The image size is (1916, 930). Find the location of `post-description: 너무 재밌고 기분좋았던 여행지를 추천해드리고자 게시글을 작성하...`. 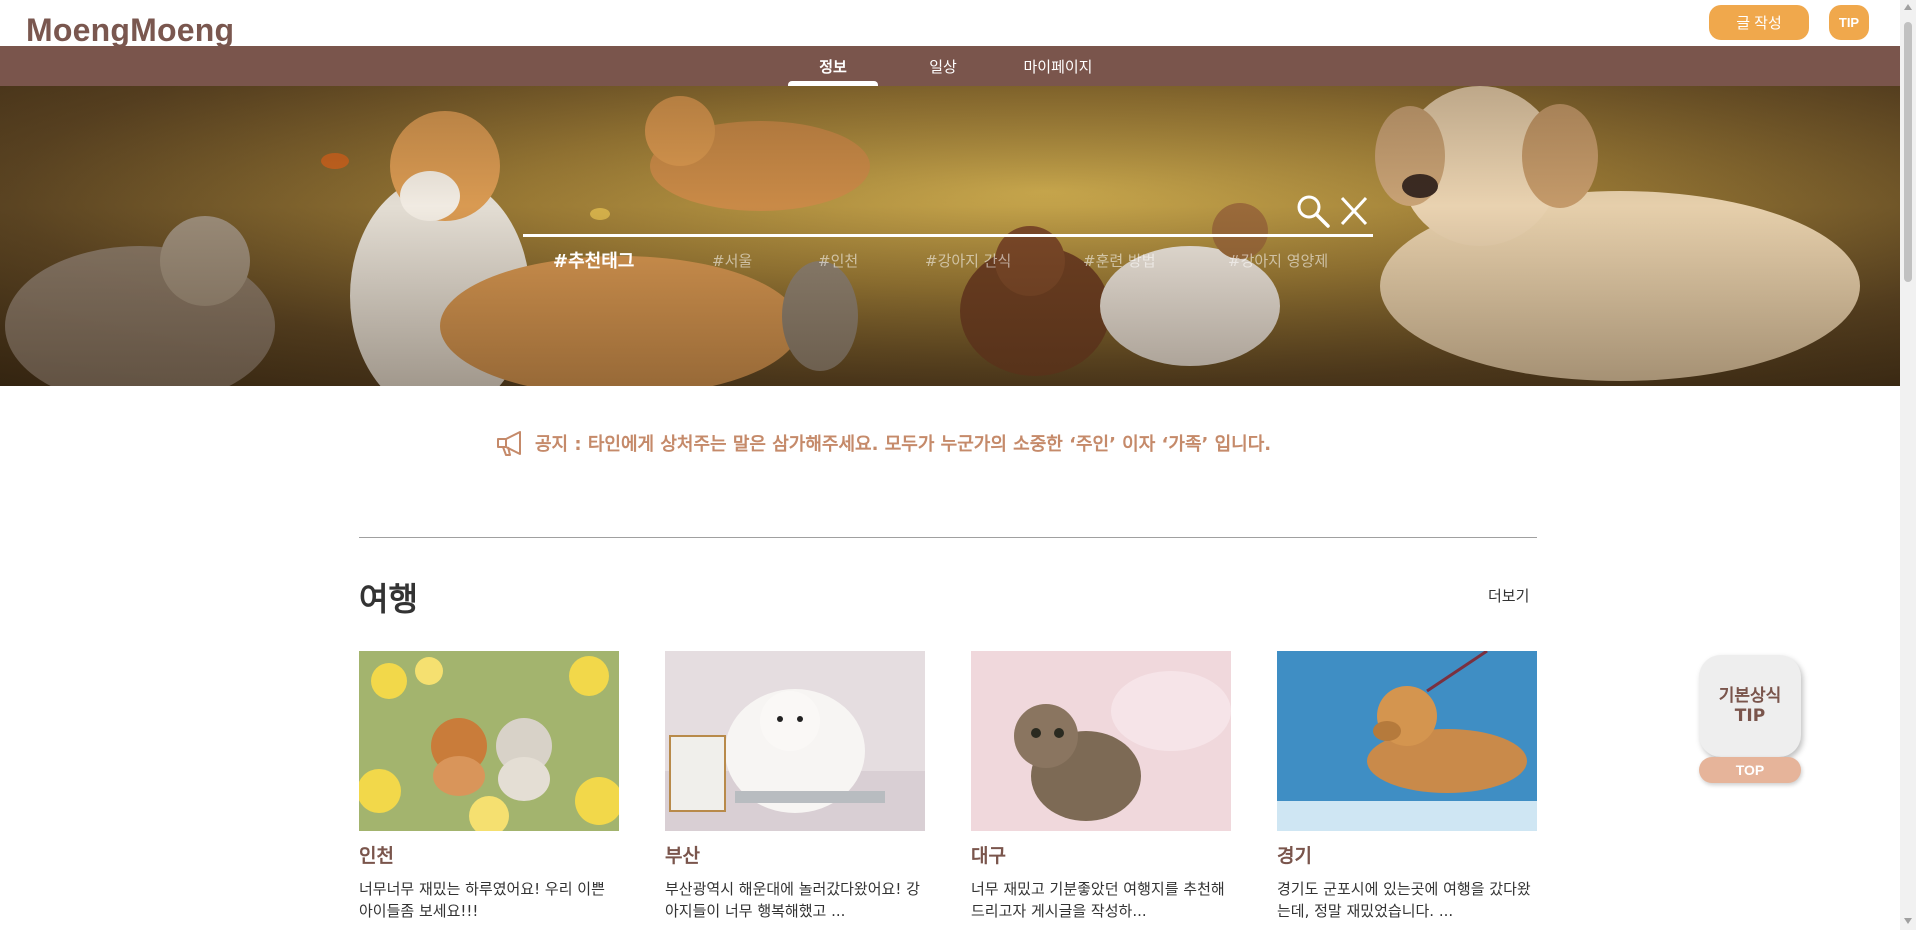

post-description: 너무 재밌고 기분좋았던 여행지를 추천해드리고자 게시글을 작성하... is located at coordinates (1098, 900).